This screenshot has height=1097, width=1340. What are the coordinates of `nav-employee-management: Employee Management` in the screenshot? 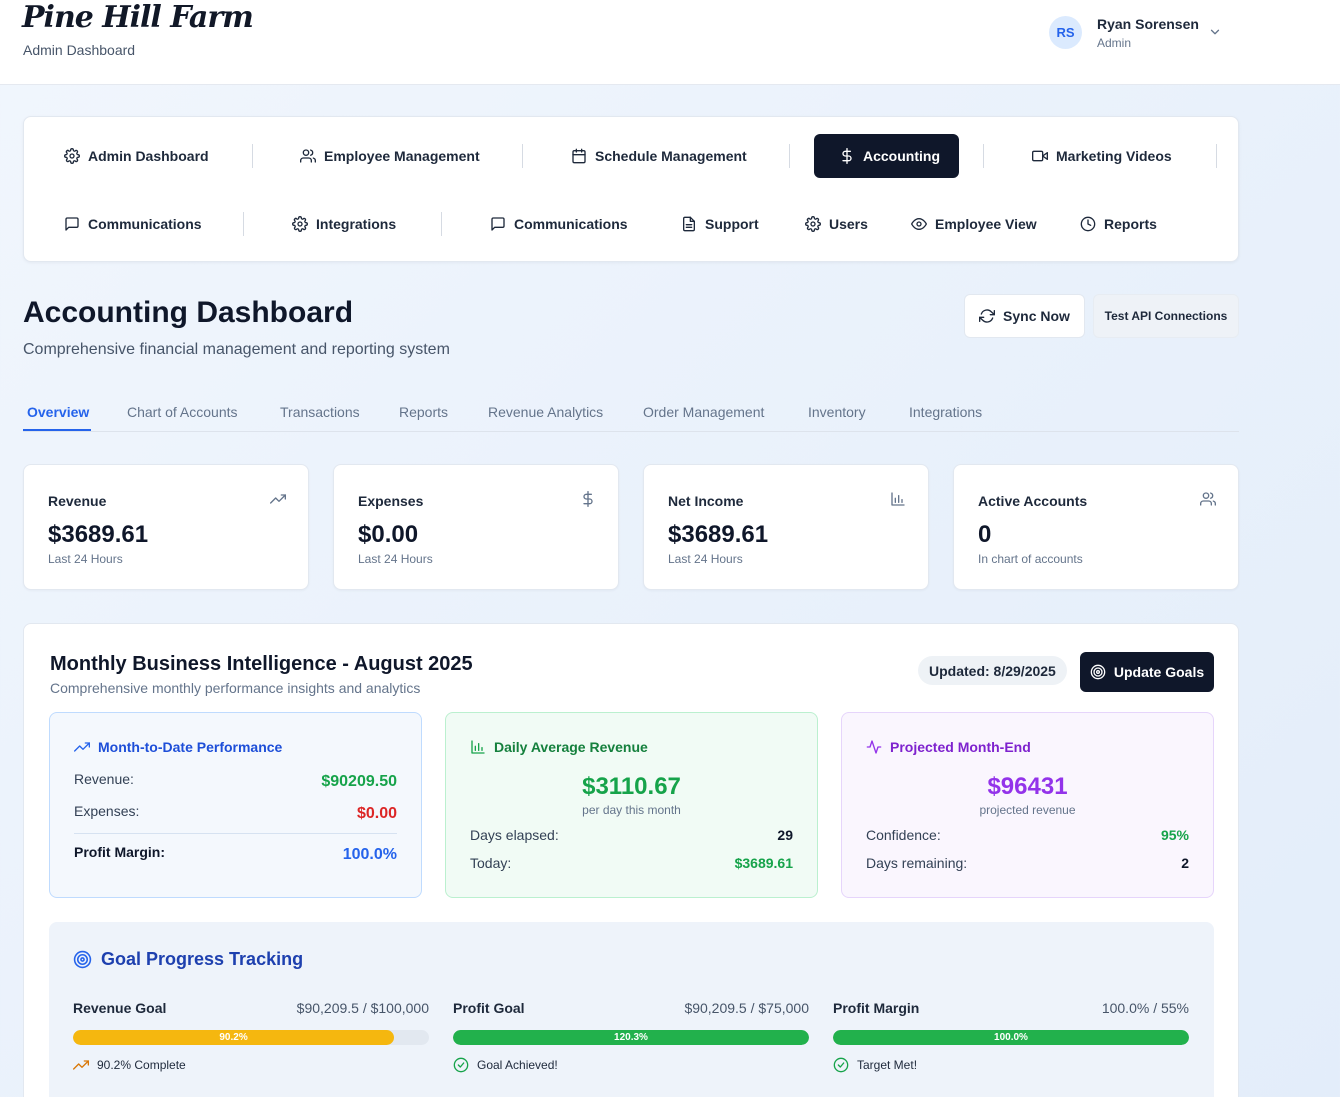 It's located at (390, 156).